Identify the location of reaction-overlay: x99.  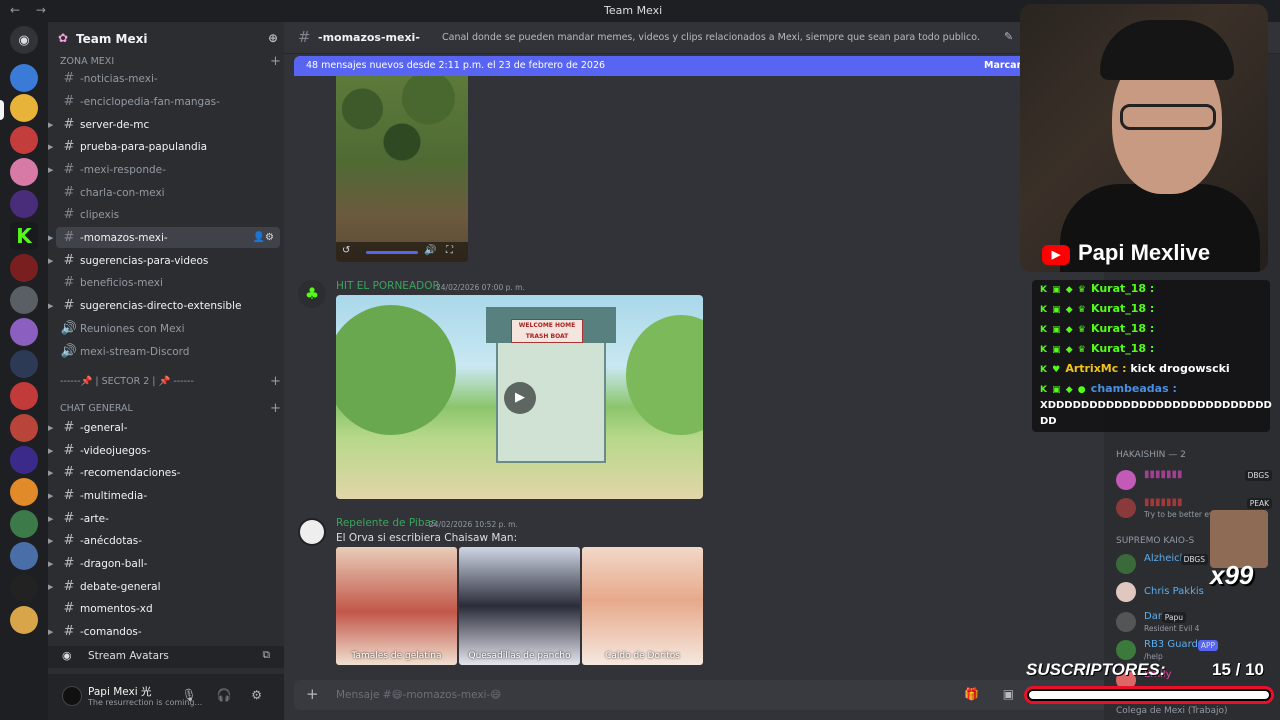
(1238, 551).